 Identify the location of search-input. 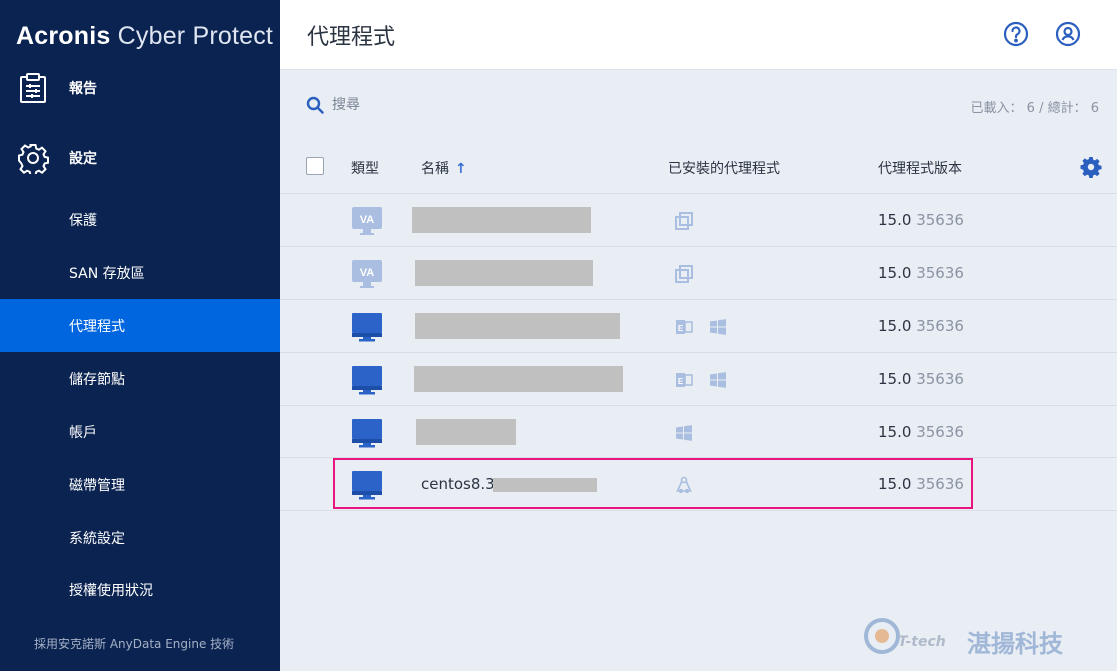
(457, 105).